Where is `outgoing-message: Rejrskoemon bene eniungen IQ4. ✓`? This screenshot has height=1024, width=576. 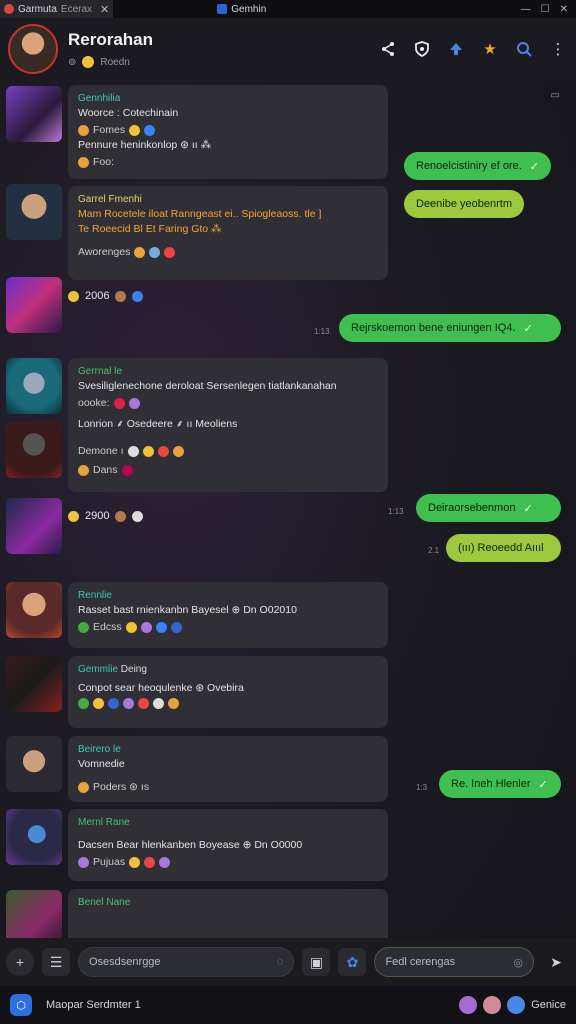 outgoing-message: Rejrskoemon bene eniungen IQ4. ✓ is located at coordinates (450, 328).